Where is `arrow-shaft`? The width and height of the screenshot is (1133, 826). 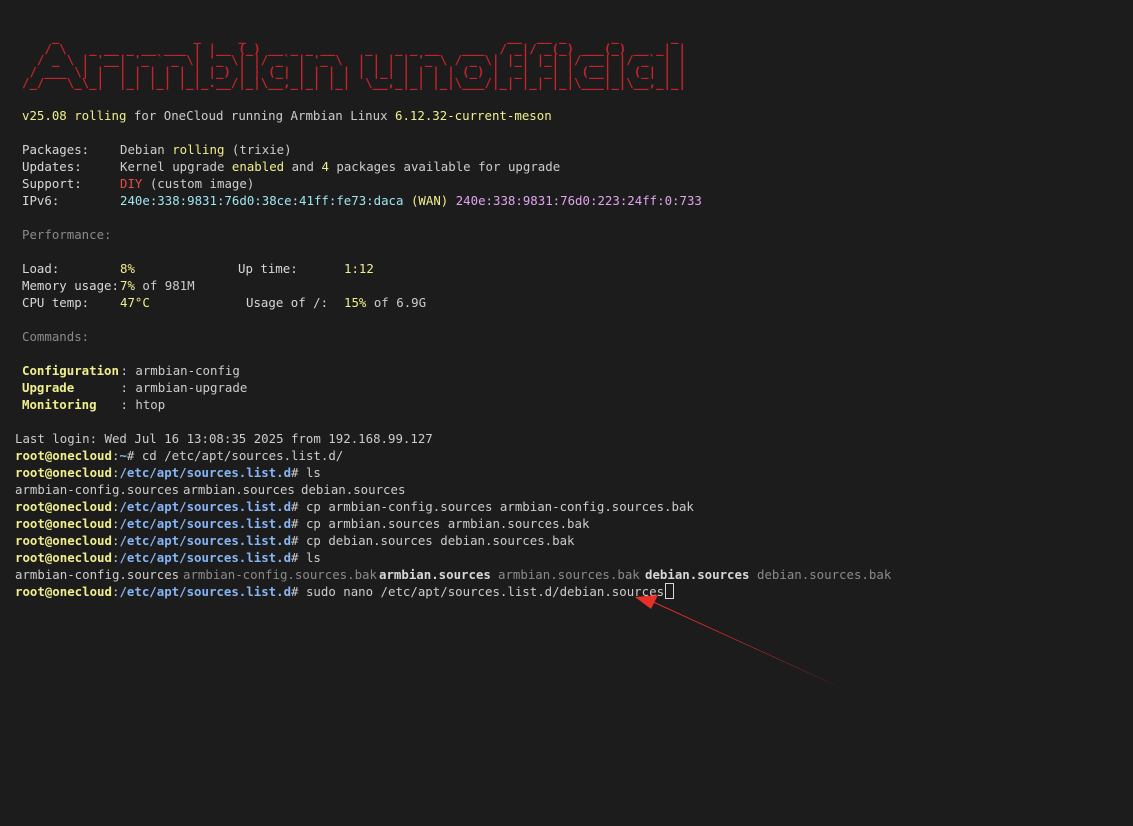 arrow-shaft is located at coordinates (747, 644).